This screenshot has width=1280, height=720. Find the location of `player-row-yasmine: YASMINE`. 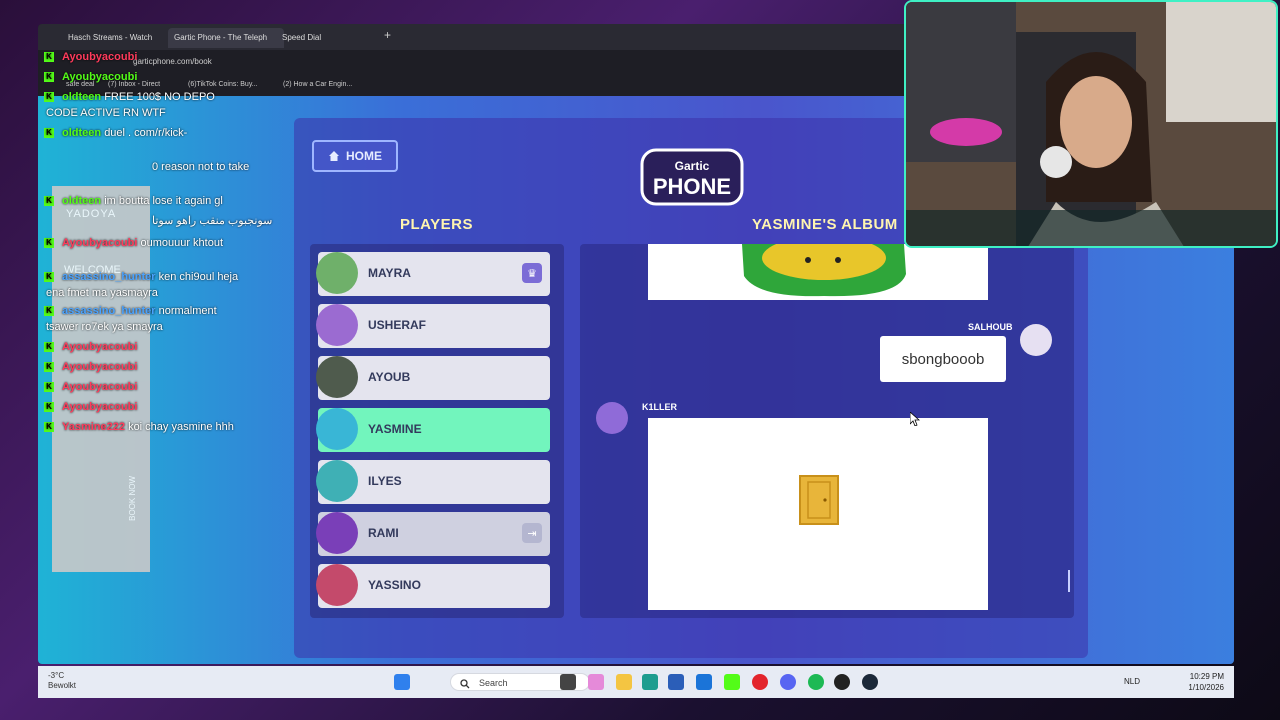

player-row-yasmine: YASMINE is located at coordinates (433, 430).